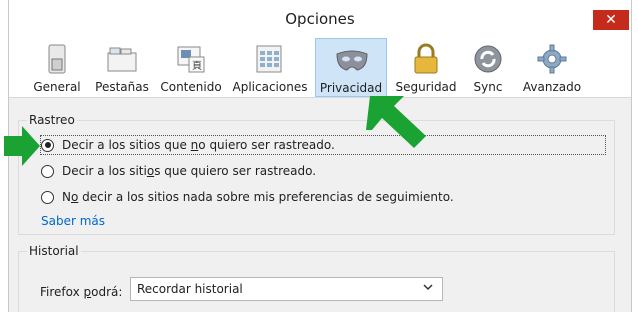 This screenshot has height=312, width=638. What do you see at coordinates (426, 59) in the screenshot?
I see `padlock-icon` at bounding box center [426, 59].